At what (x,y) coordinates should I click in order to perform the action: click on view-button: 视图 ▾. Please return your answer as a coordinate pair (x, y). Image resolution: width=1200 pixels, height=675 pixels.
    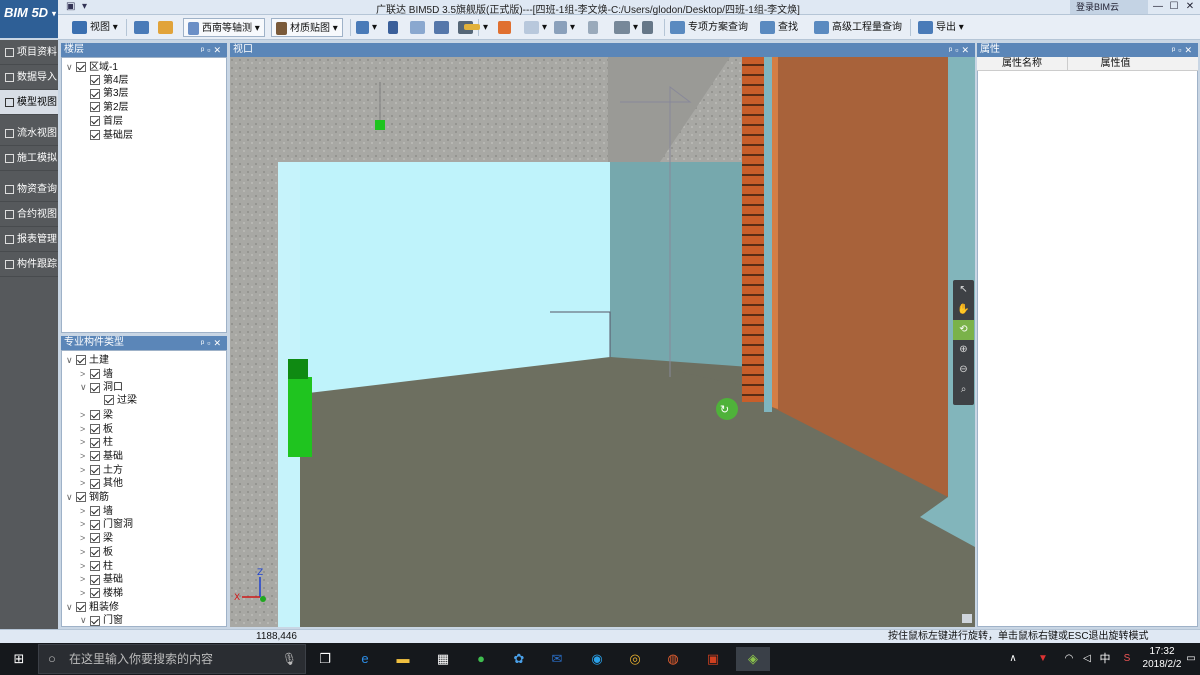
    Looking at the image, I should click on (95, 27).